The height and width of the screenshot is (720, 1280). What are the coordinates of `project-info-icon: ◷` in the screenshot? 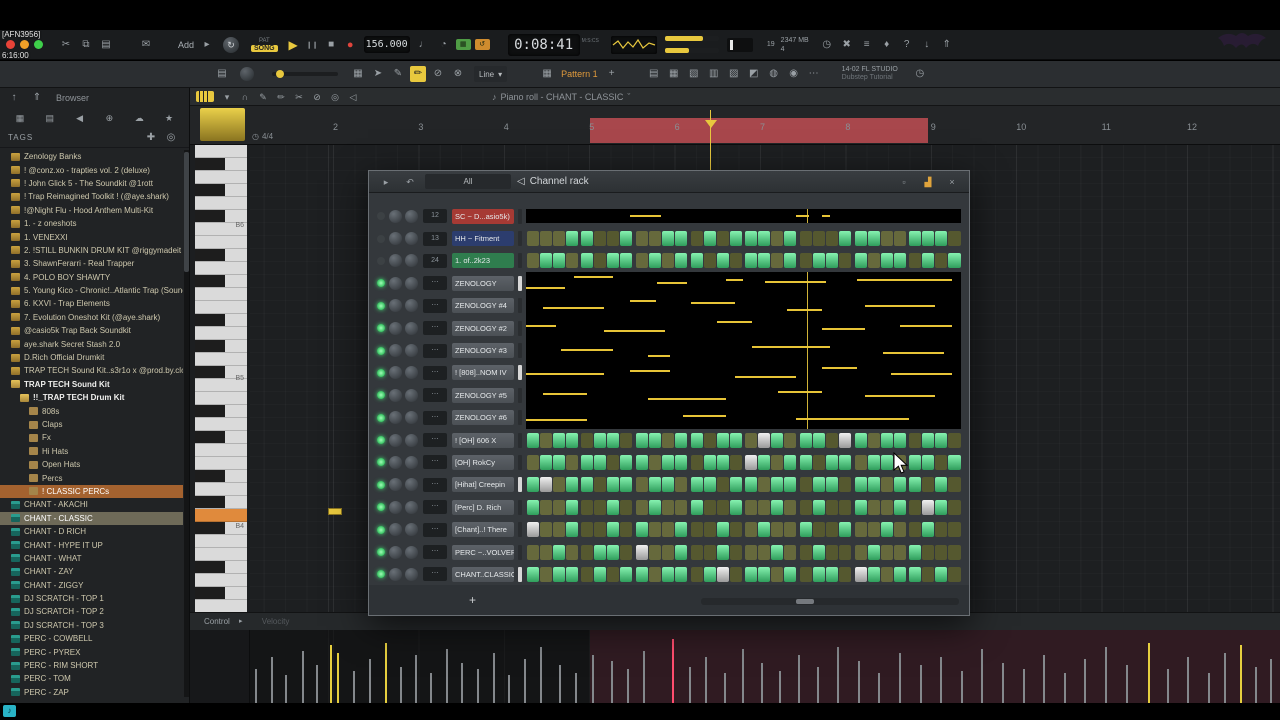 It's located at (920, 74).